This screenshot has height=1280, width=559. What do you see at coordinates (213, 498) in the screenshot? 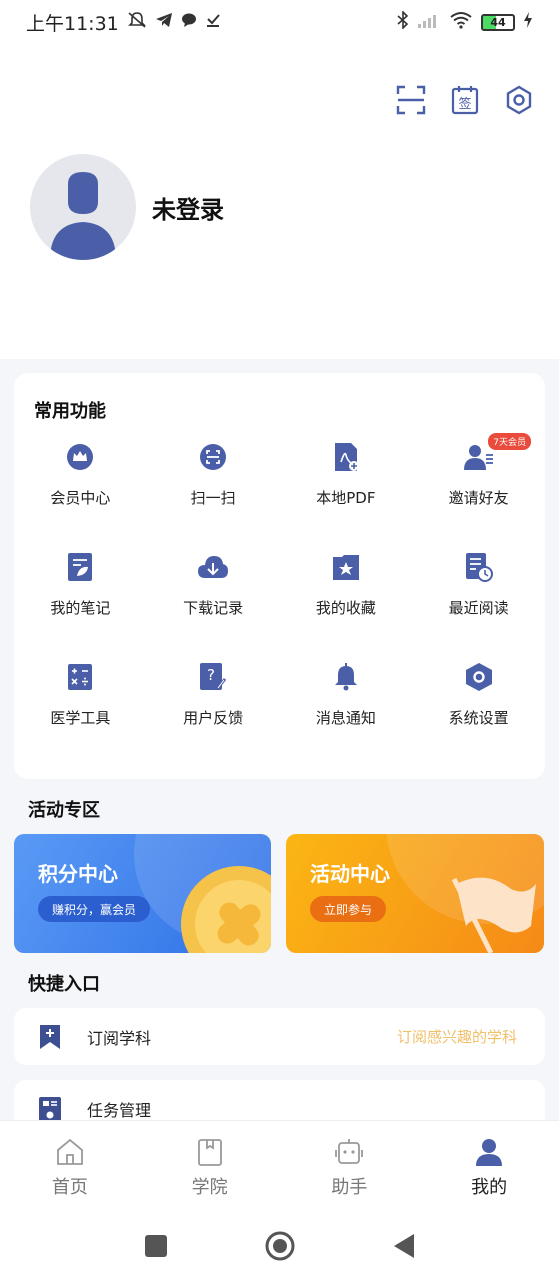
I see `function-label: 扫一扫` at bounding box center [213, 498].